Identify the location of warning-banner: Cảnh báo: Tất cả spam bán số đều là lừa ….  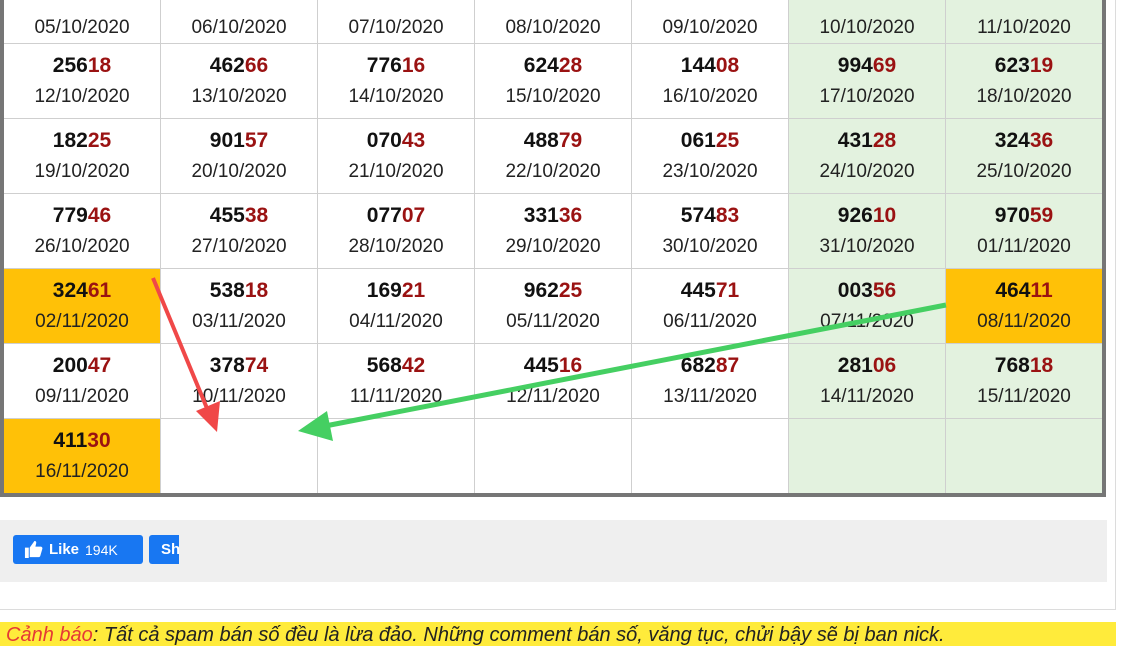
(558, 634).